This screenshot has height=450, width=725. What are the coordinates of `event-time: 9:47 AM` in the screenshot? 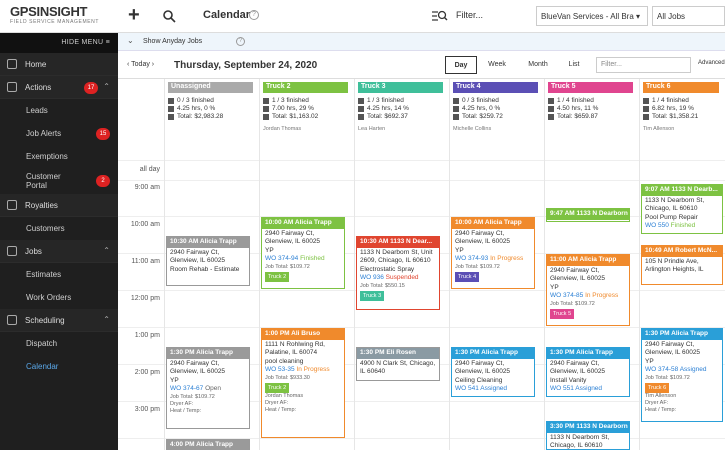 It's located at (562, 213).